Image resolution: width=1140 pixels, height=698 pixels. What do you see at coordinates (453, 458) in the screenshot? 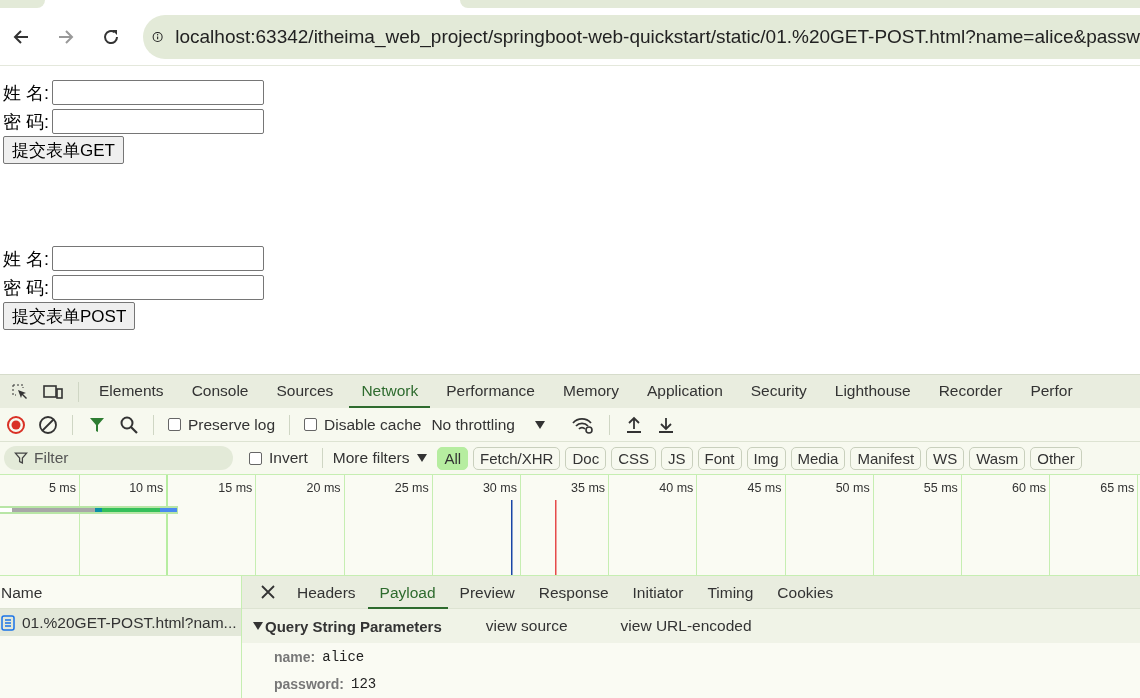
I see `filter-chip: All` at bounding box center [453, 458].